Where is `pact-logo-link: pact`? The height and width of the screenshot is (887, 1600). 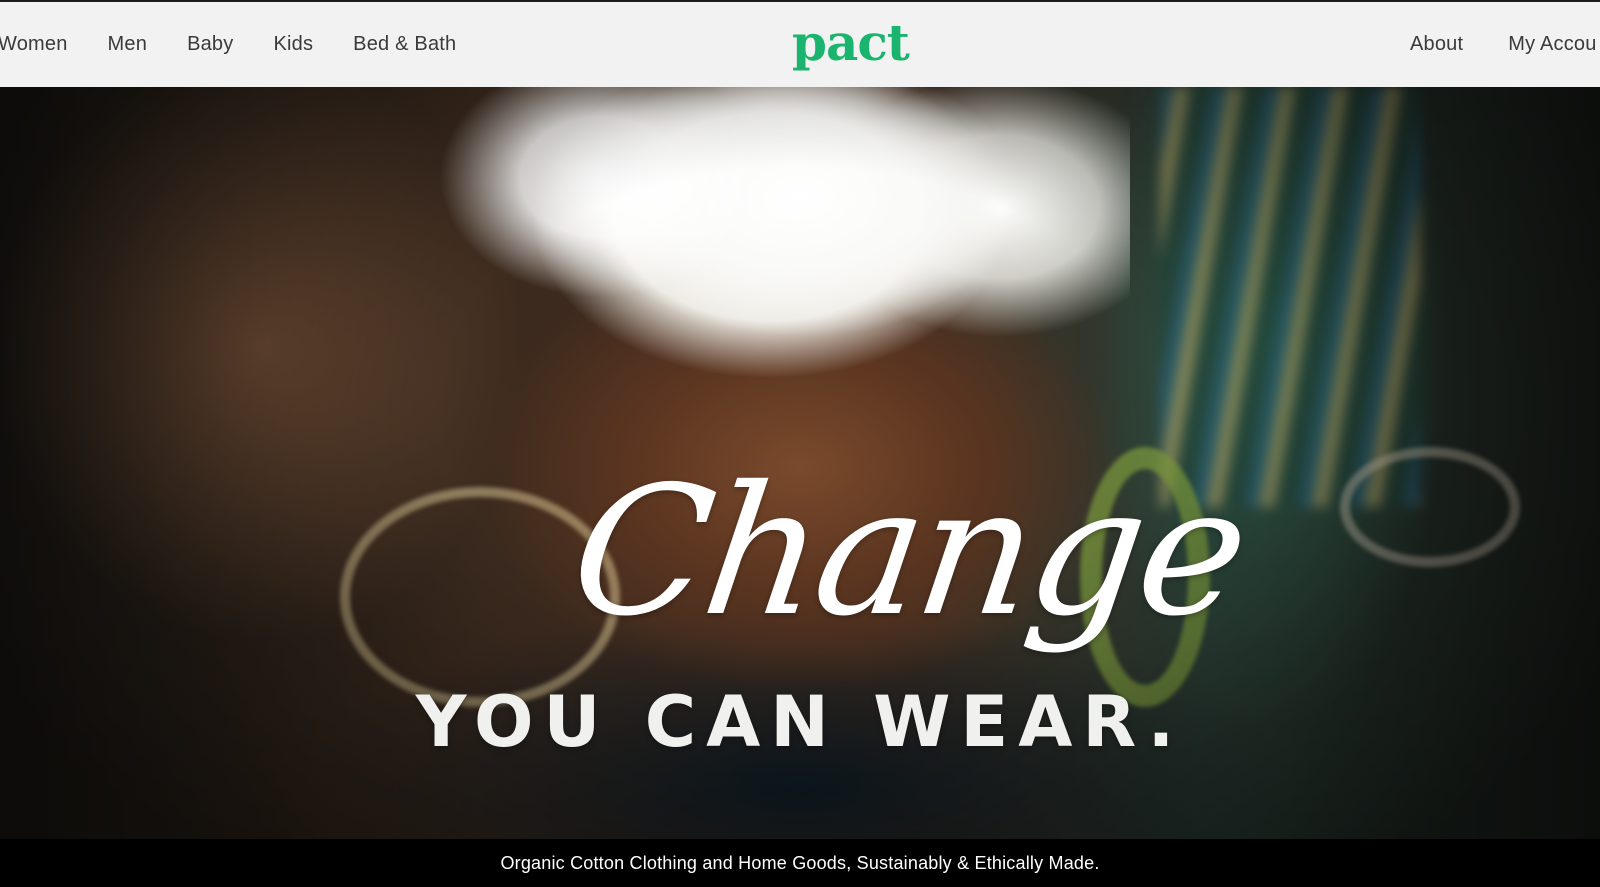
pact-logo-link: pact is located at coordinates (857, 43).